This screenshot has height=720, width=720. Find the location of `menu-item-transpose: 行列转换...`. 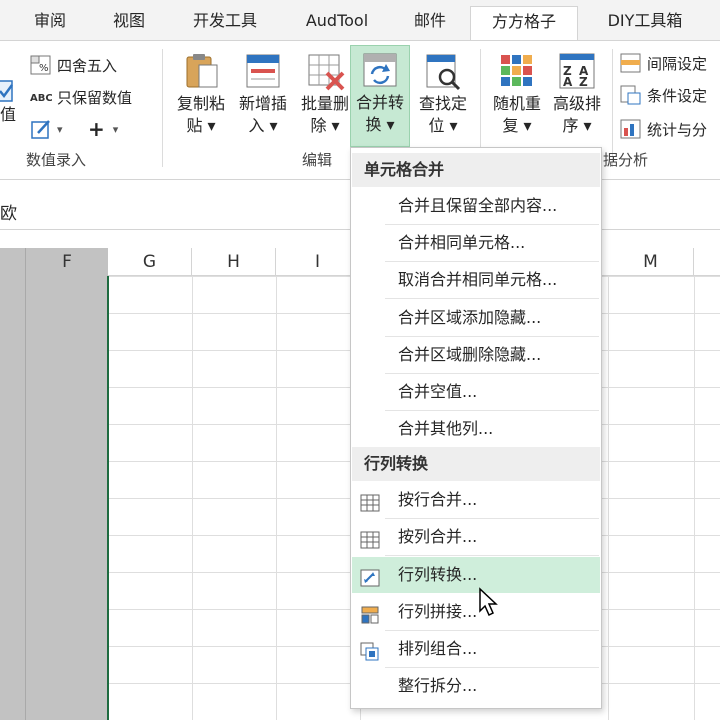

menu-item-transpose: 行列转换... is located at coordinates (476, 575).